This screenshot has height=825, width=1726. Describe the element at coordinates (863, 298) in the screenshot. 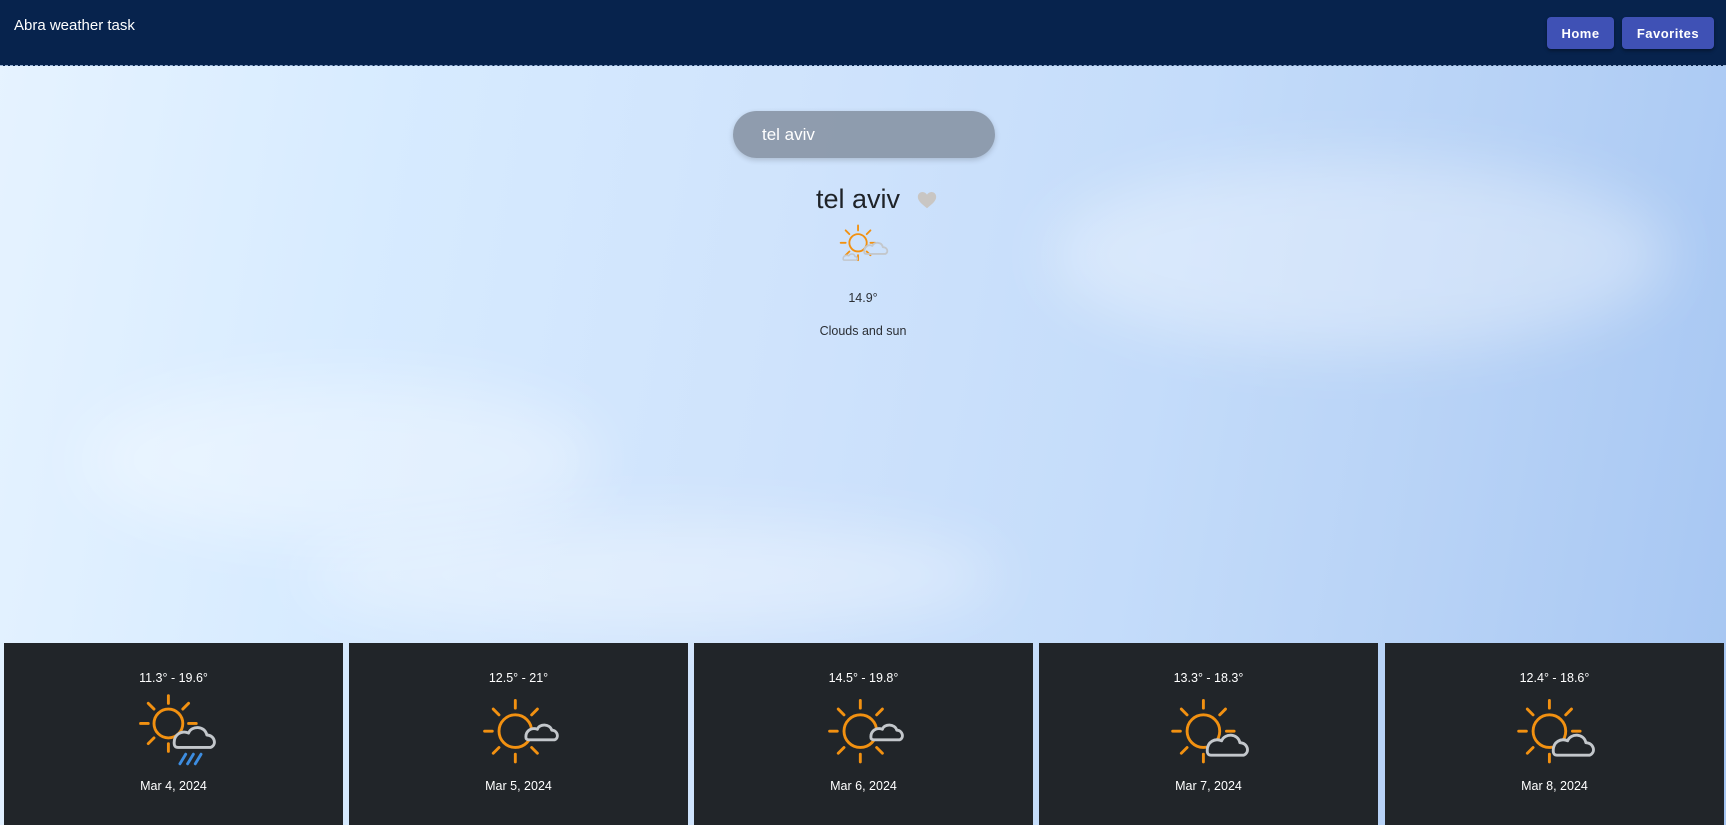

I see `current-temperature: 14.9°` at that location.